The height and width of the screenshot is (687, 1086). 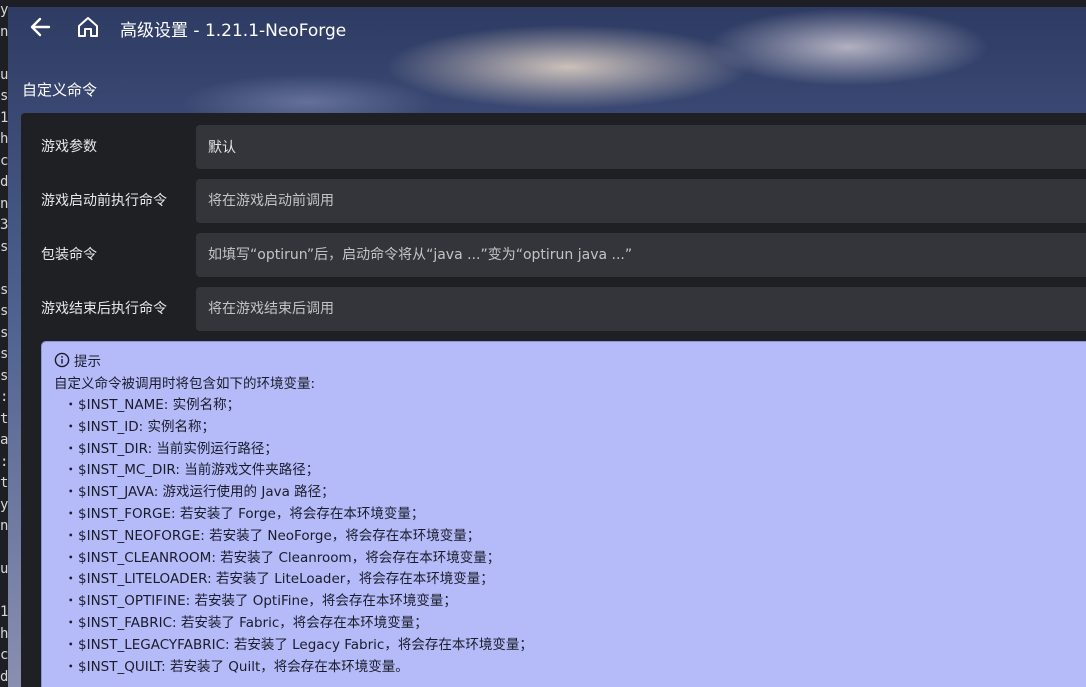 What do you see at coordinates (570, 450) in the screenshot?
I see `env-var-item: ・$INST_DIR: 当前实例运行路径；` at bounding box center [570, 450].